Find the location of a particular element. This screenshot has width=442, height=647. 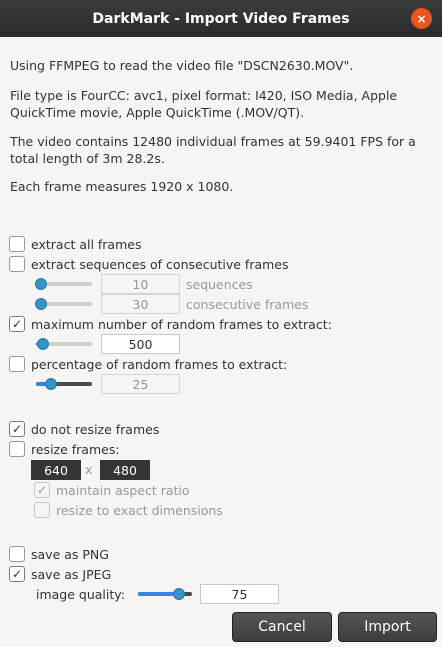

sequences-slider-knob is located at coordinates (41, 284).